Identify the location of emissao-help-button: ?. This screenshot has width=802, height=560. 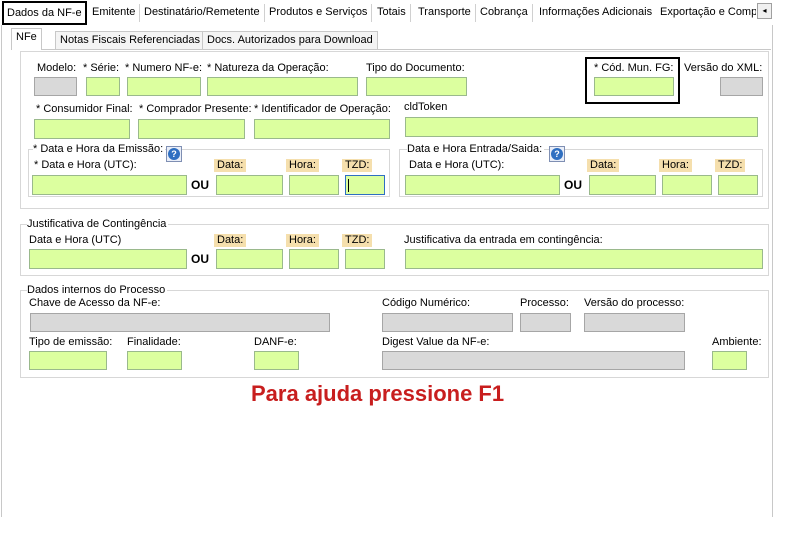
(174, 154).